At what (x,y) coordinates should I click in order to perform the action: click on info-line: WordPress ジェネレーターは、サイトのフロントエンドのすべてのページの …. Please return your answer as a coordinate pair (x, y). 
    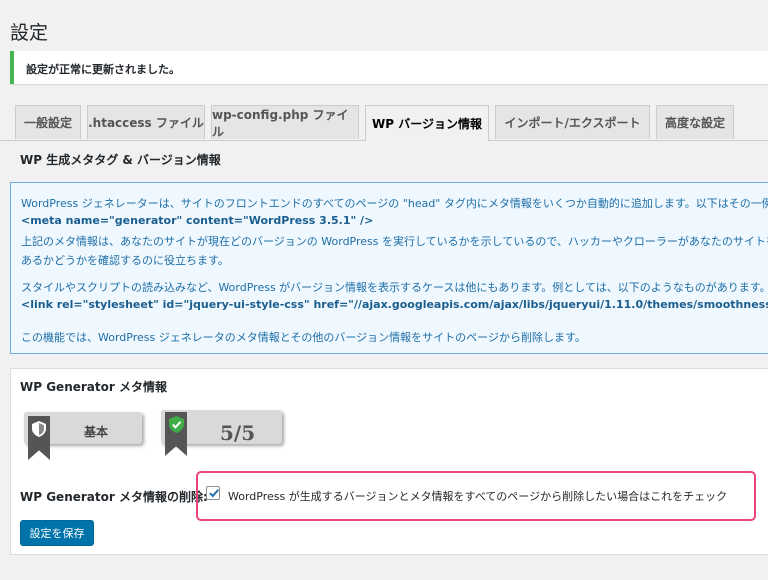
    Looking at the image, I should click on (394, 203).